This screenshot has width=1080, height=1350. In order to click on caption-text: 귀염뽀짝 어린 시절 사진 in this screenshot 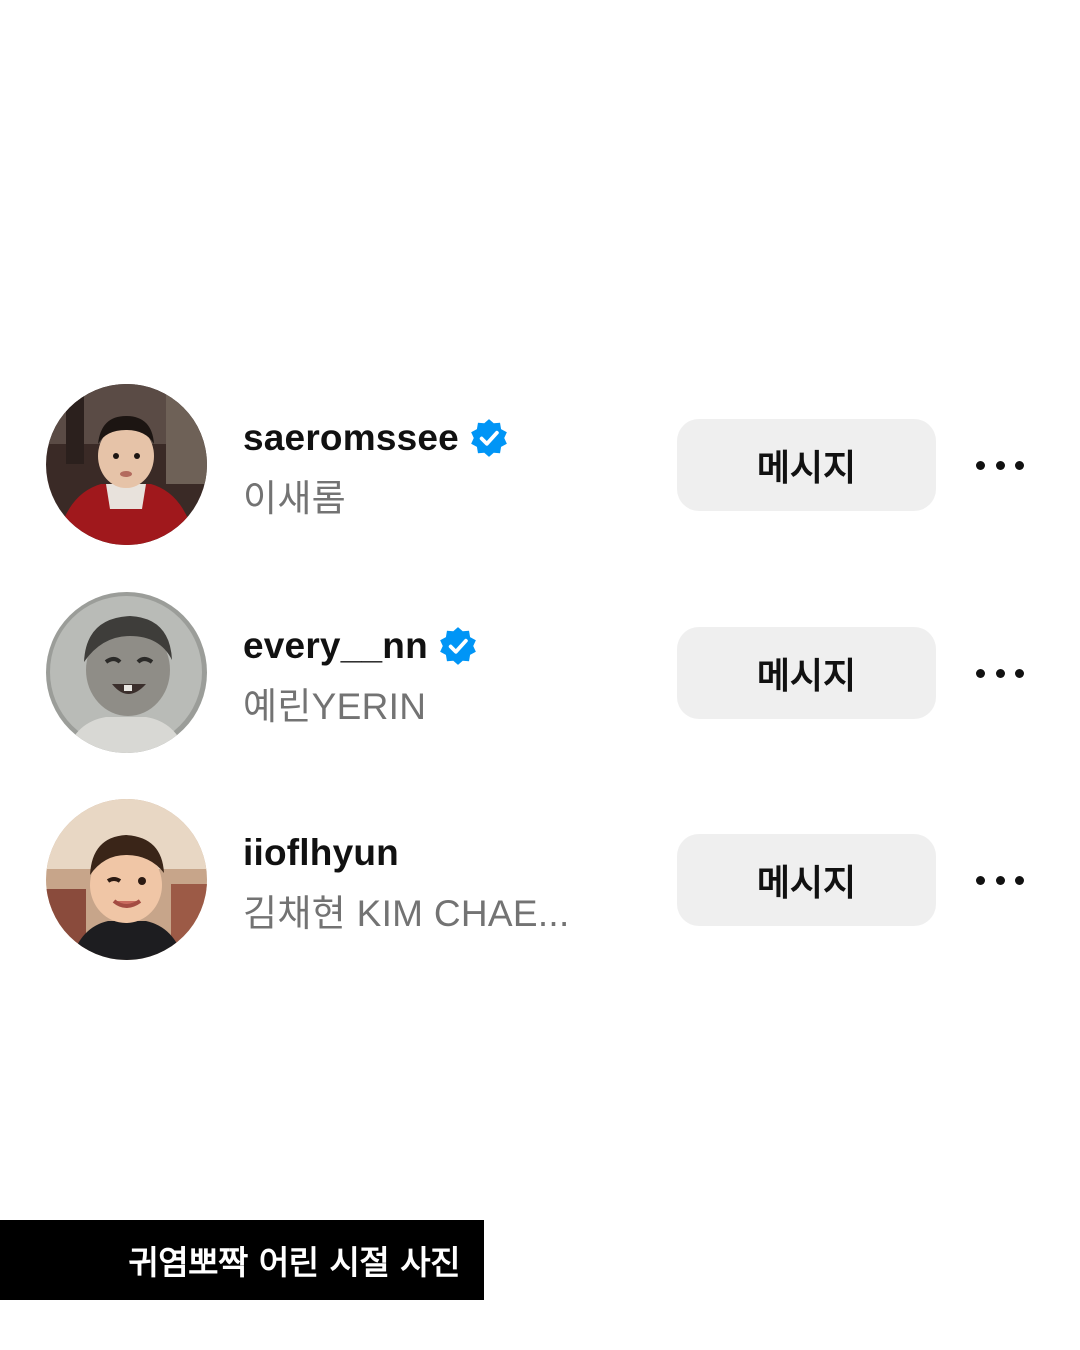, I will do `click(294, 1262)`.